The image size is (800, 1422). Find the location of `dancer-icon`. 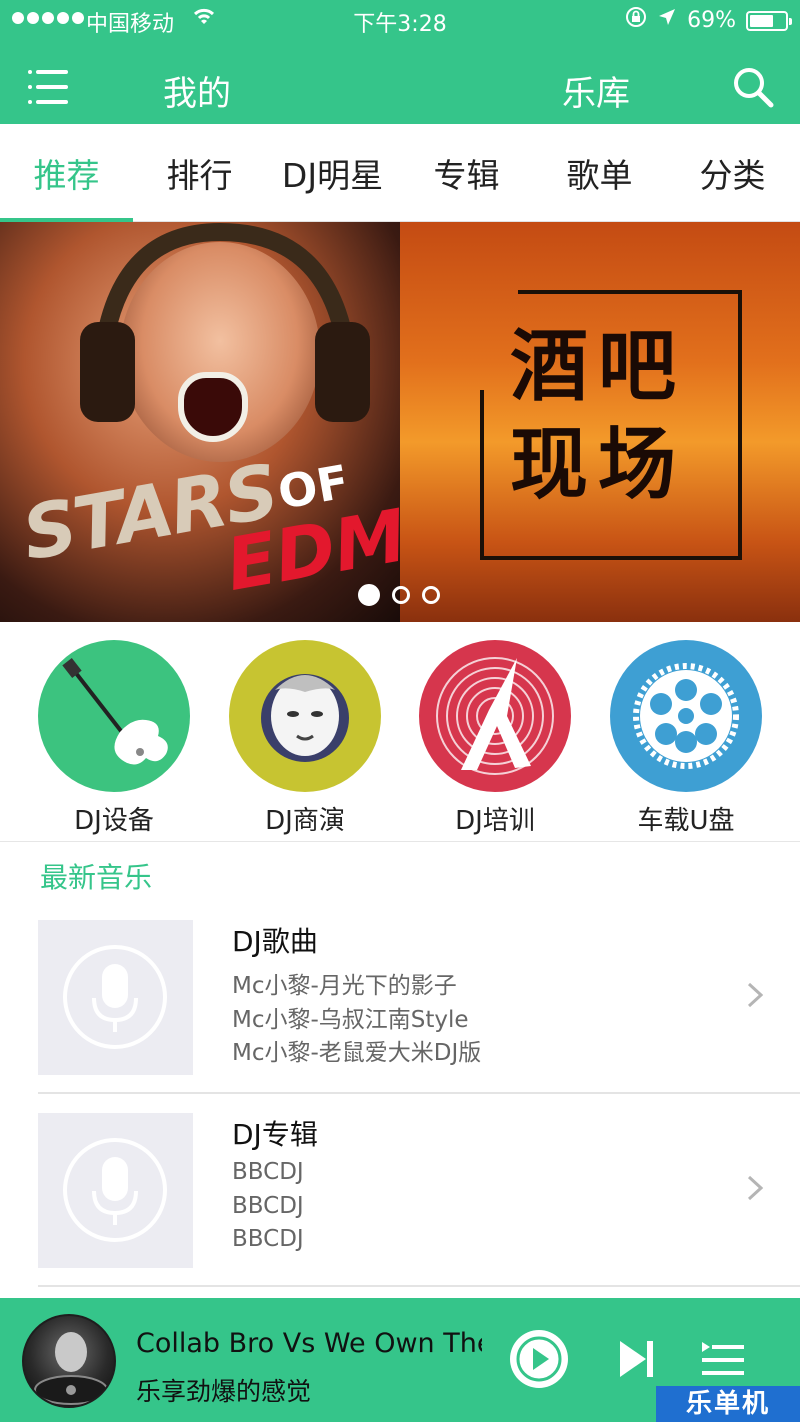

dancer-icon is located at coordinates (495, 716).